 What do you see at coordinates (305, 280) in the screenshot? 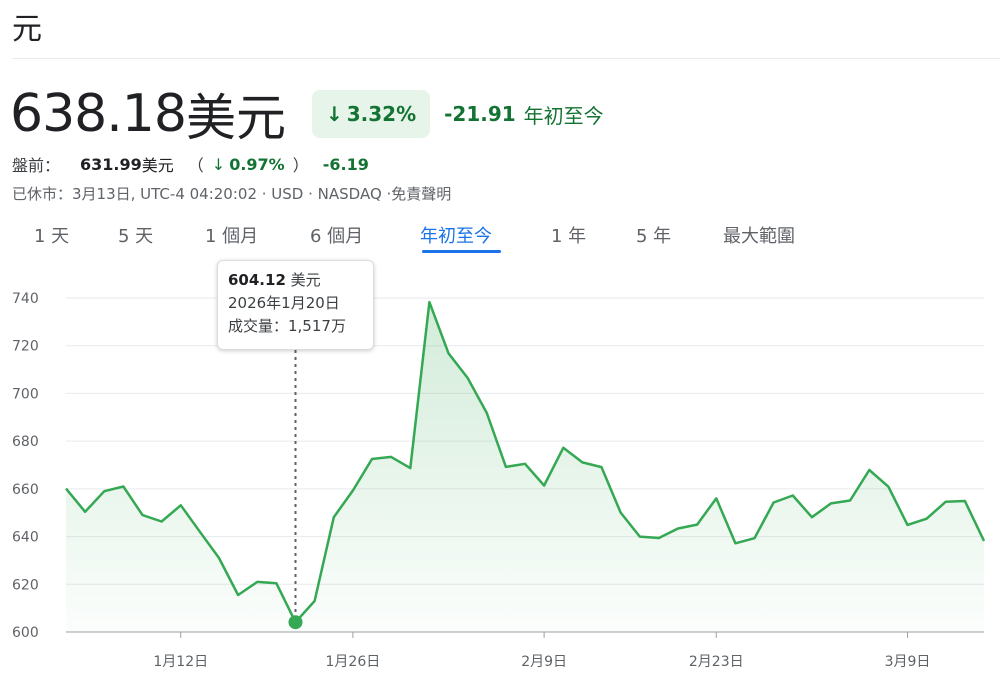
I see `tooltip-currency: 美元` at bounding box center [305, 280].